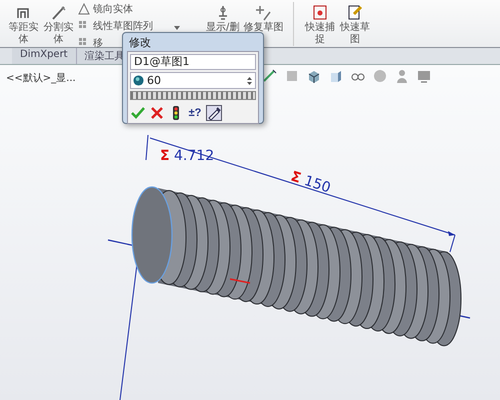 The image size is (500, 400). I want to click on dimension-label: Σ 150, so click(310, 182).